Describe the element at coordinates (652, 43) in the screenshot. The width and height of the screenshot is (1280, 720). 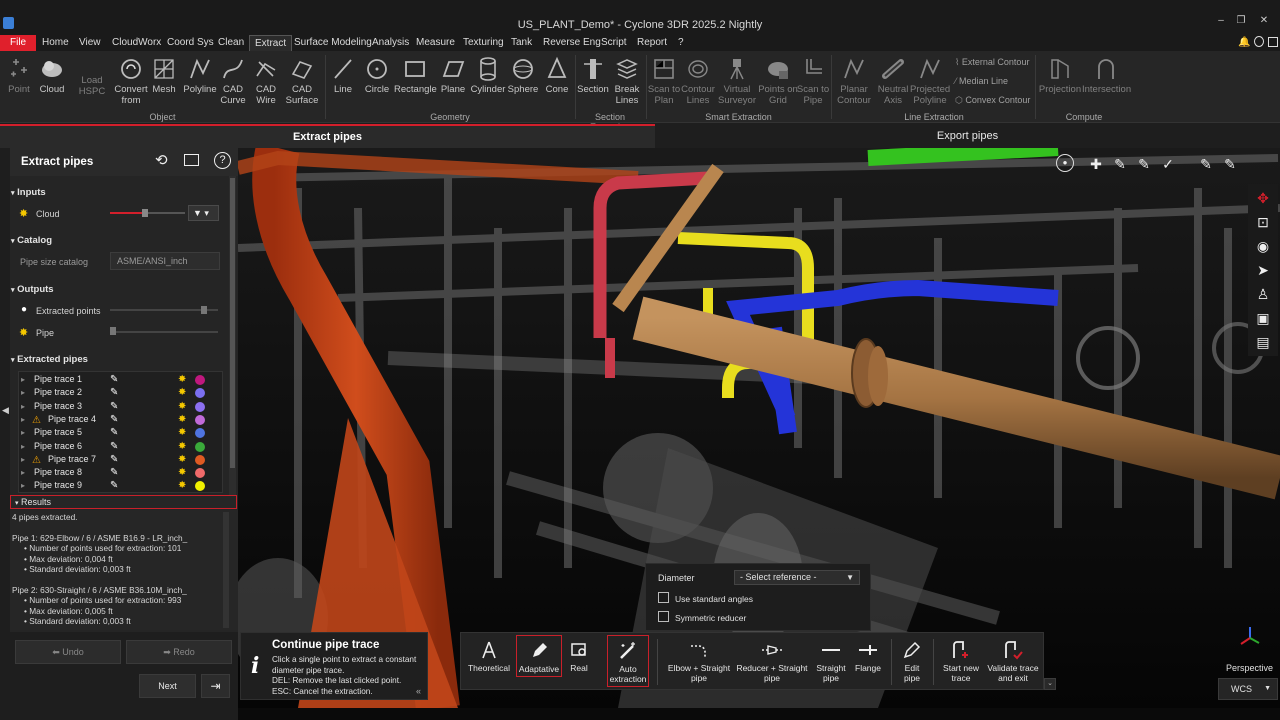
I see `menu-report: Report` at that location.